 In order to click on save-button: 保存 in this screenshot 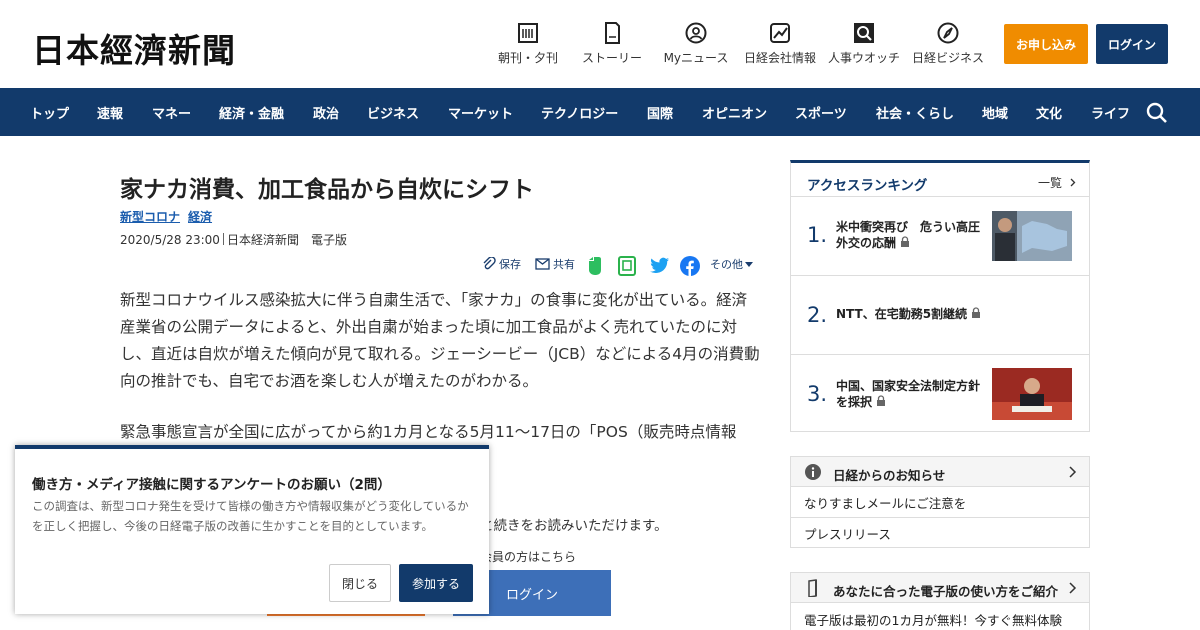, I will do `click(501, 264)`.